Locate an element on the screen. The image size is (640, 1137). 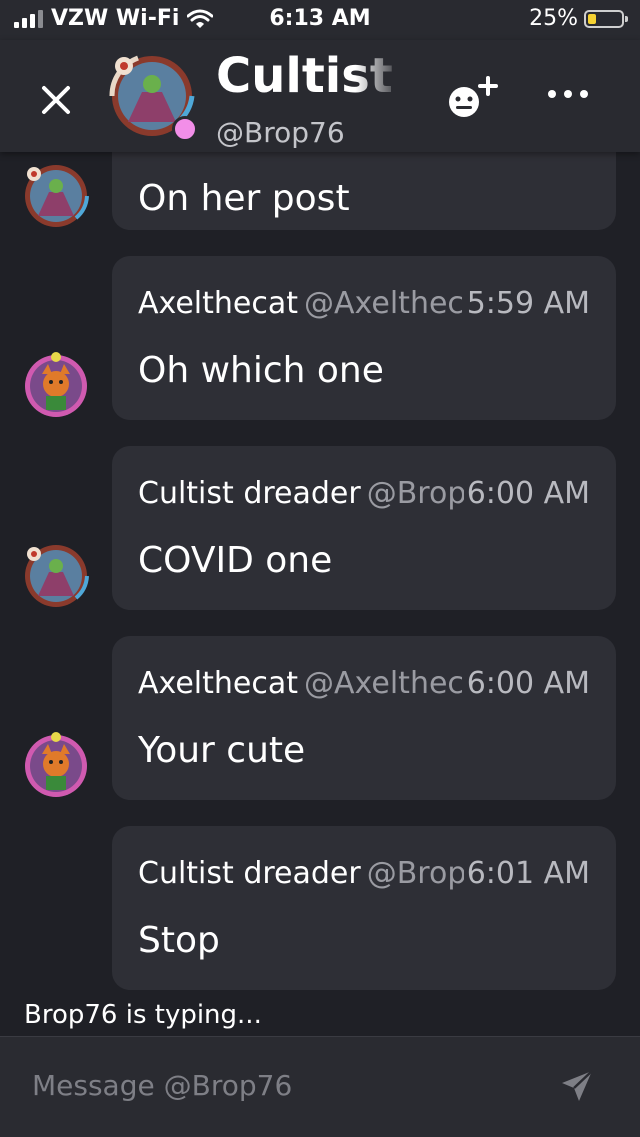
message-text: On her post is located at coordinates (244, 198).